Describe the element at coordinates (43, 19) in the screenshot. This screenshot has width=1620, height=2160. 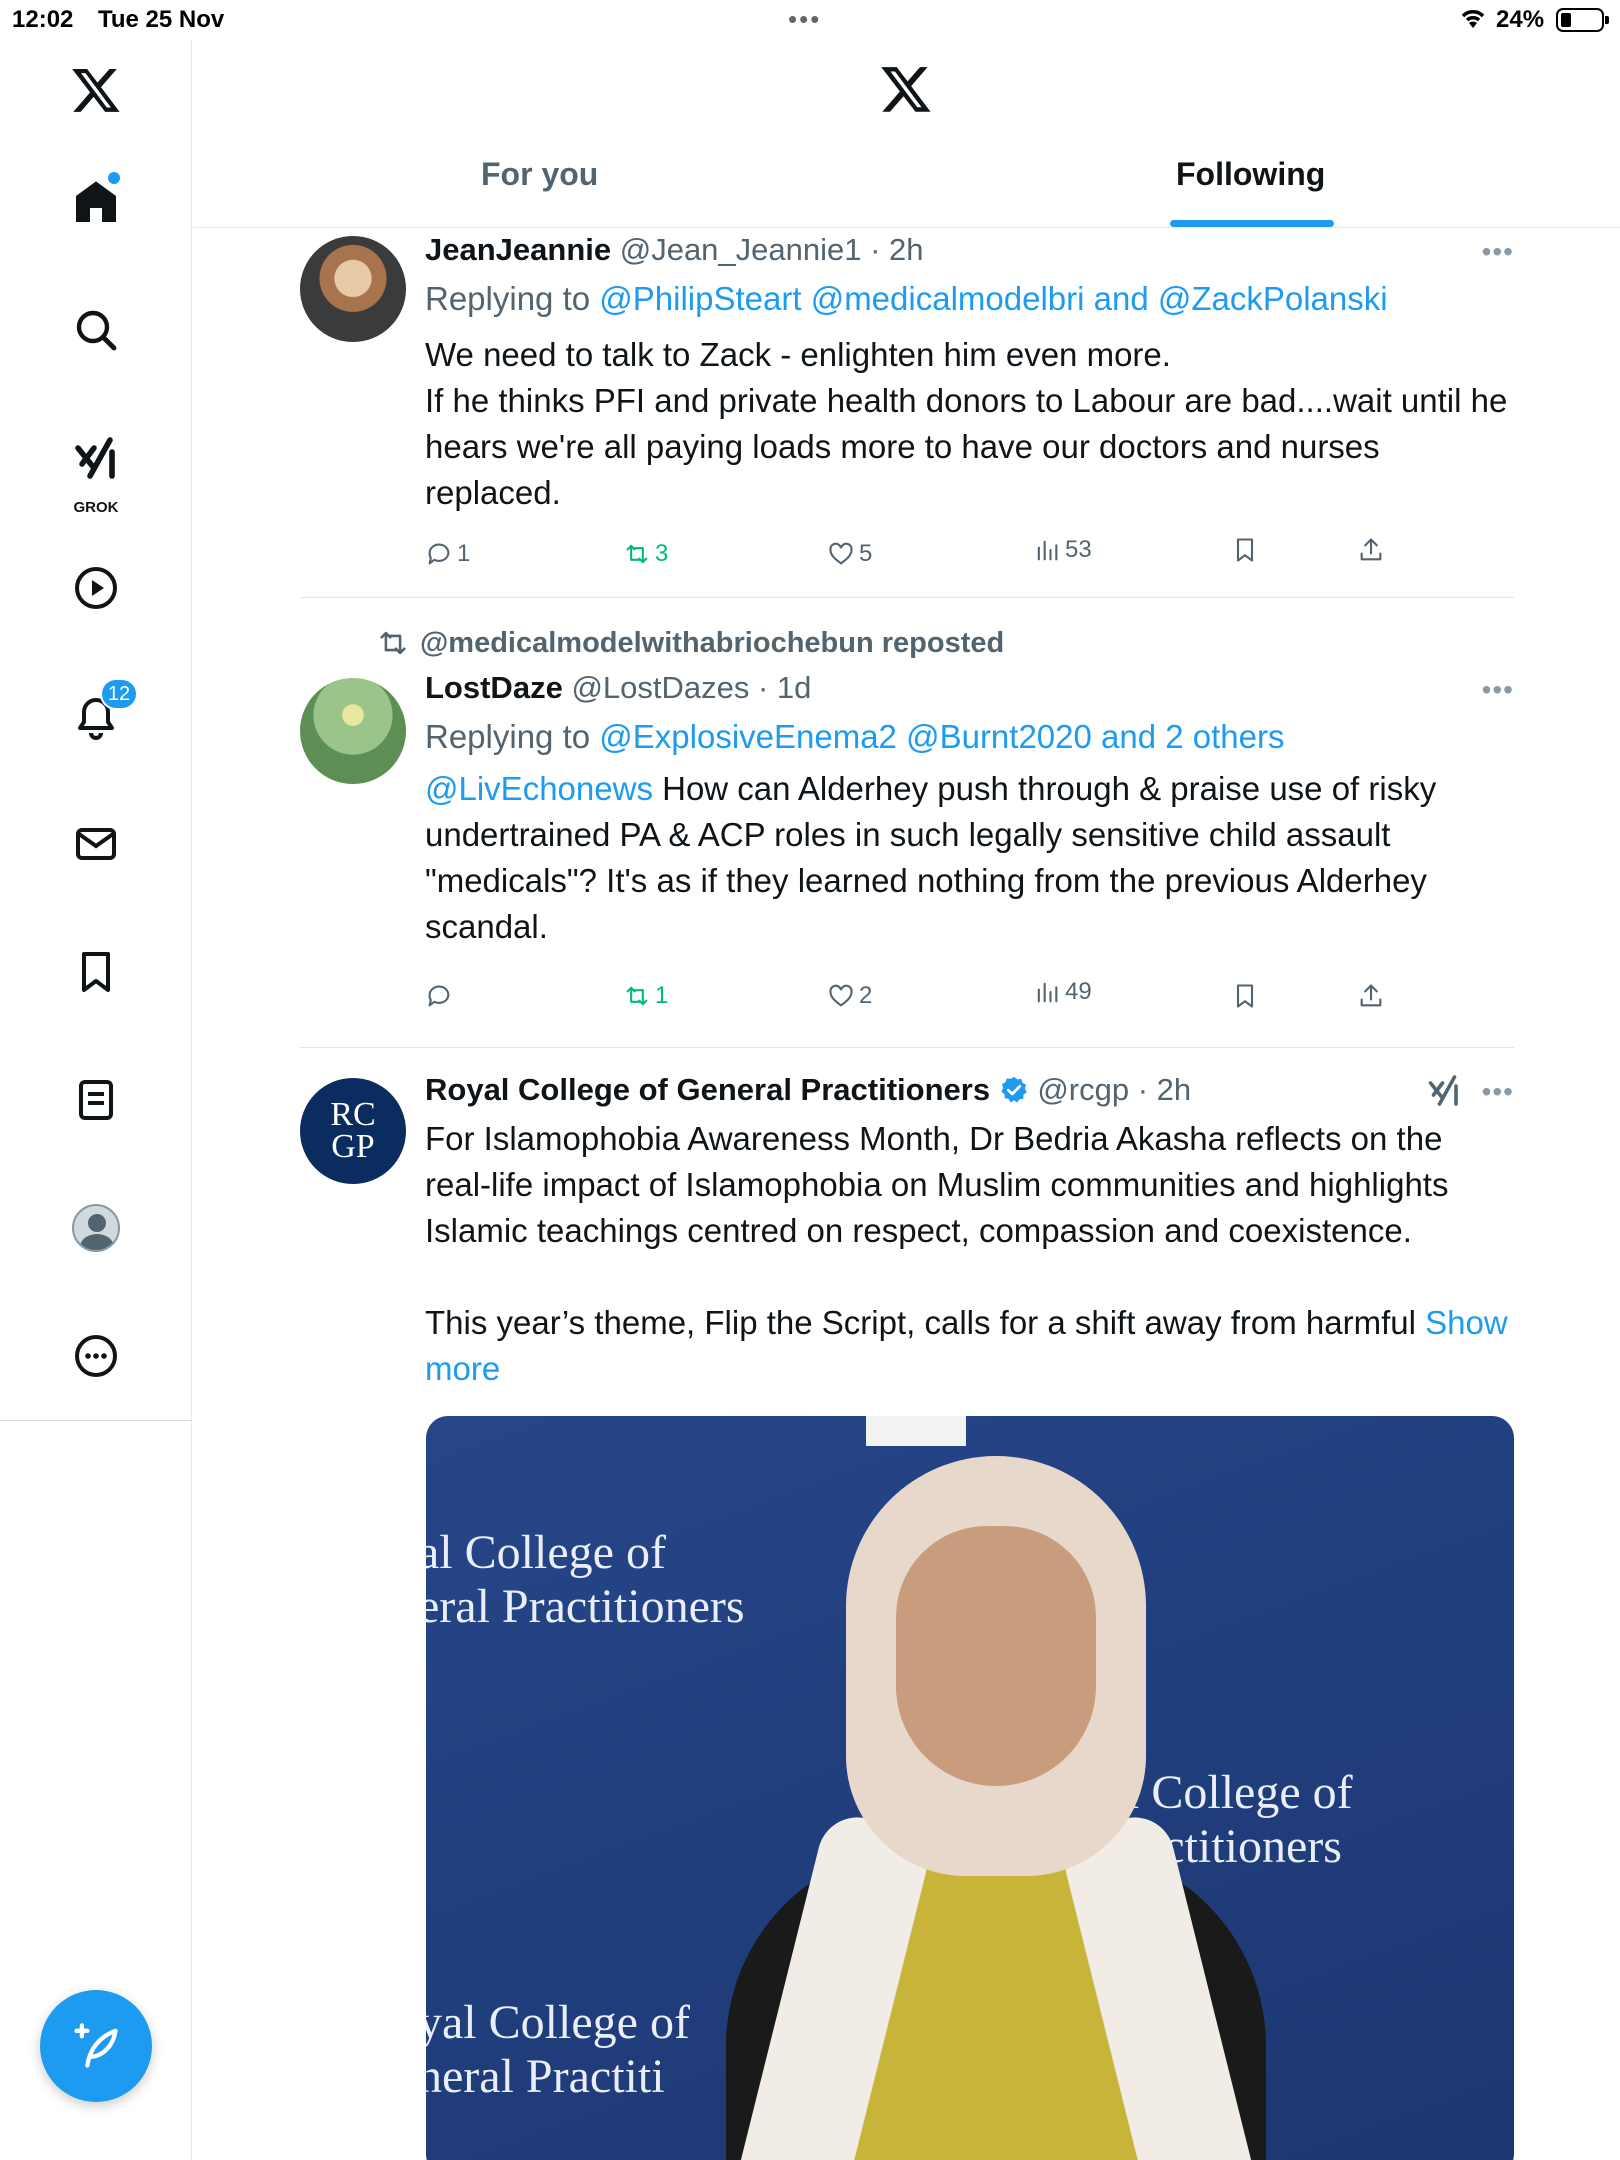
I see `status-time: 12:02` at that location.